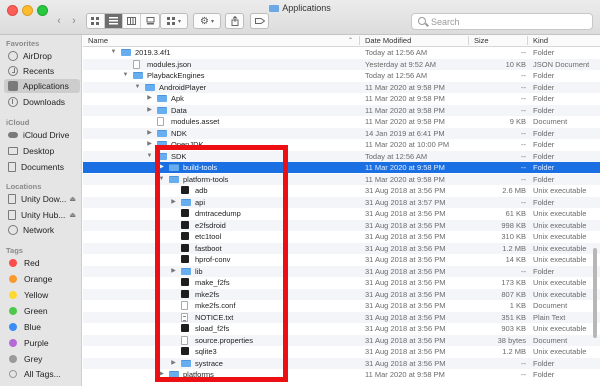  I want to click on executable-icon, so click(185, 293).